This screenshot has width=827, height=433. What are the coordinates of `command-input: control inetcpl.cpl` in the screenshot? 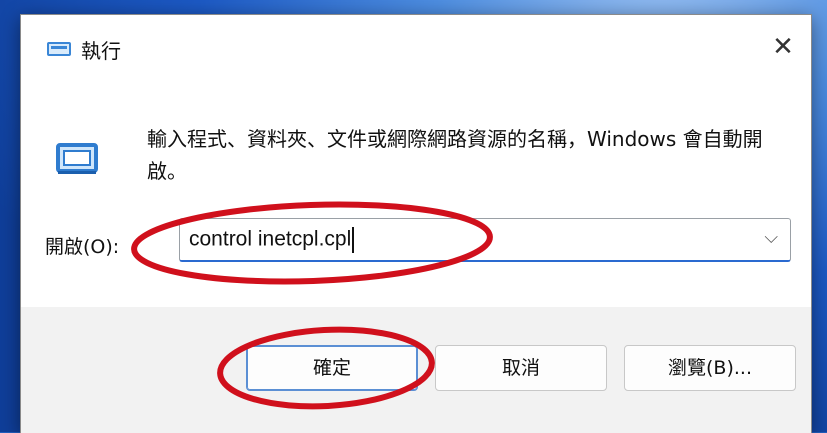 It's located at (272, 240).